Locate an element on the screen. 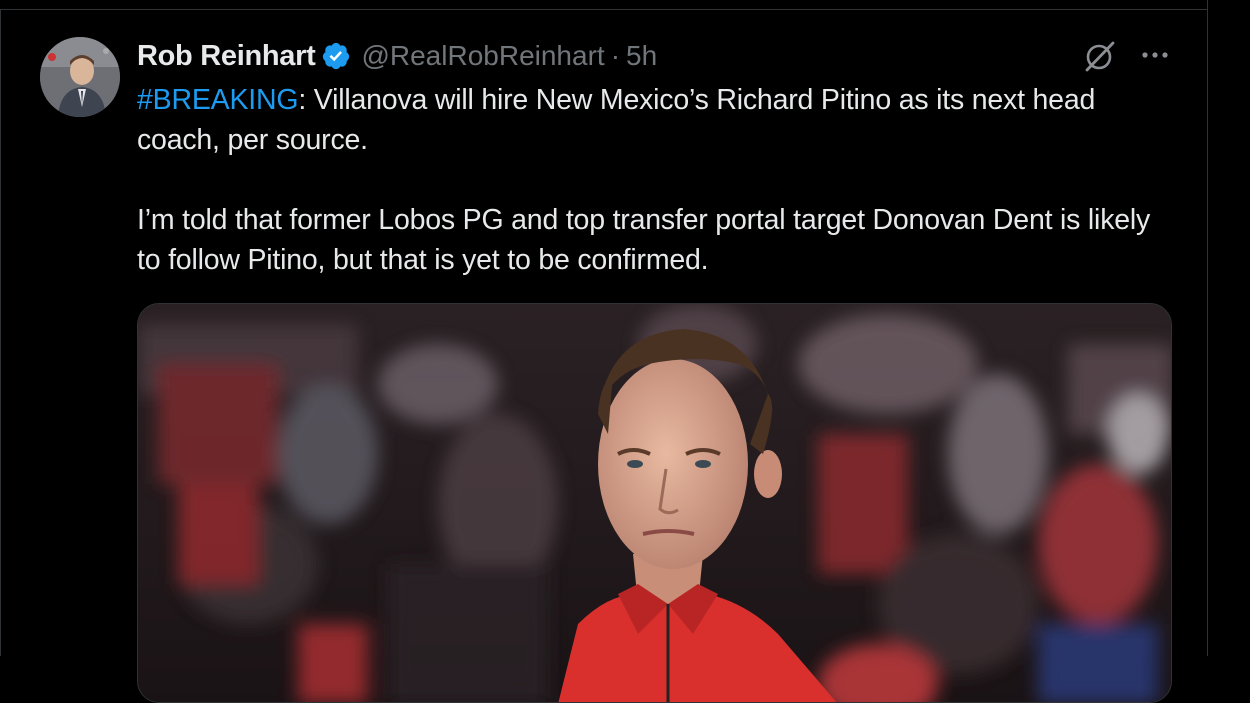  tweet-header: Rob Reinhart @RealRobReinhart · 5h is located at coordinates (397, 56).